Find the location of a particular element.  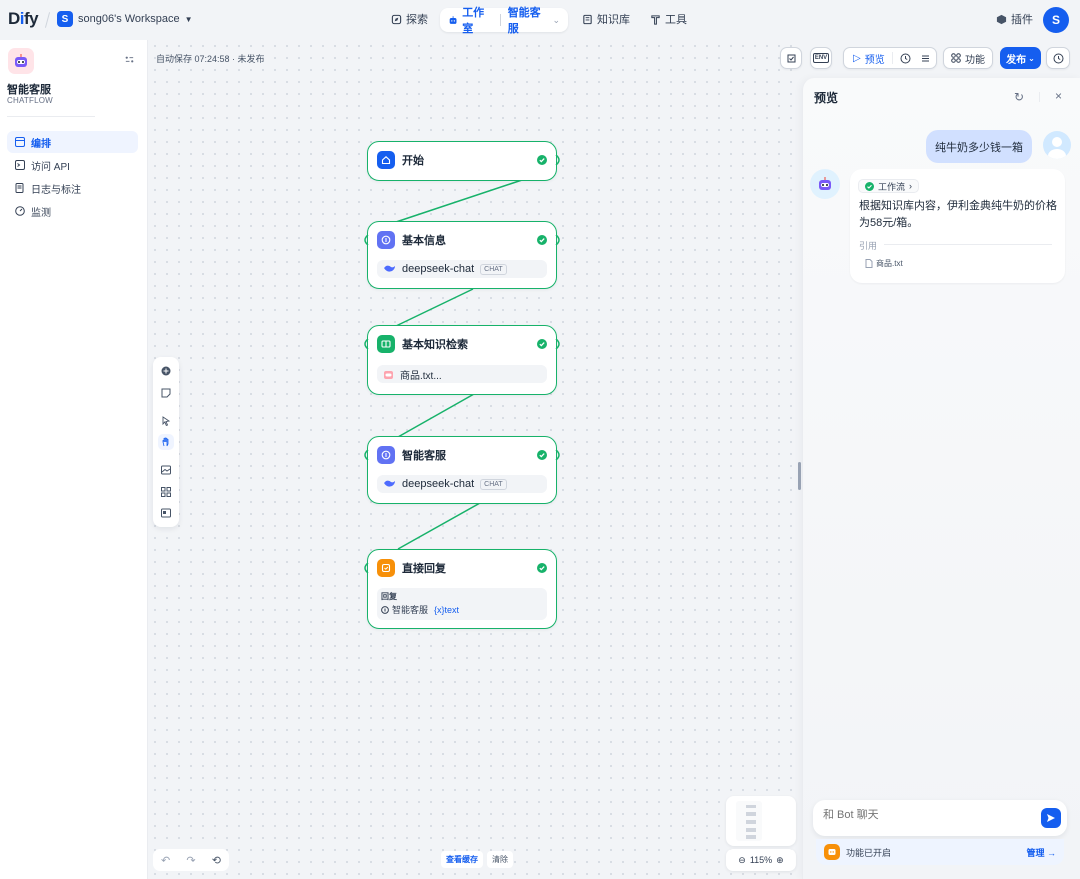

reply-label: 回复 is located at coordinates (389, 596).